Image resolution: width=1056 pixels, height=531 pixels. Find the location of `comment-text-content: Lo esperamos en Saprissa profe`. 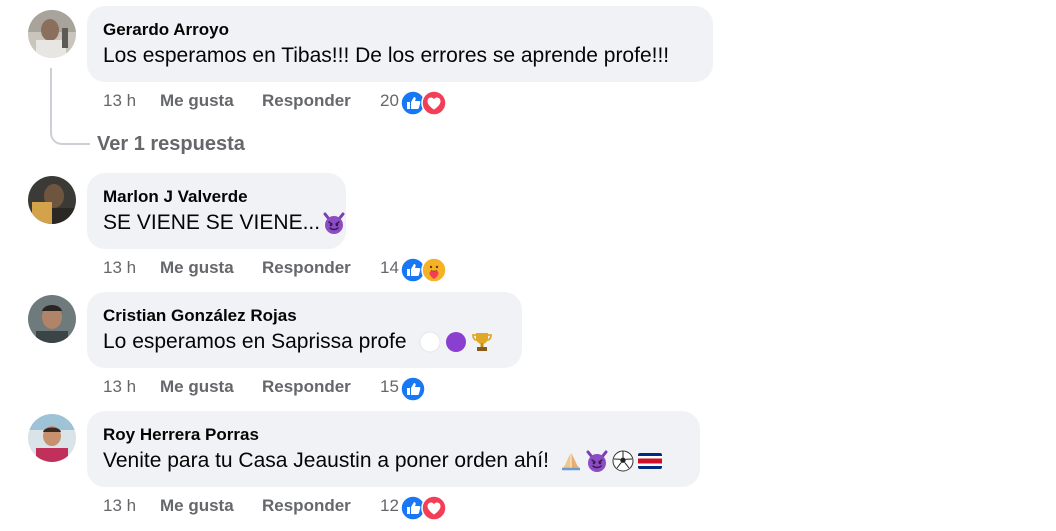

comment-text-content: Lo esperamos en Saprissa profe is located at coordinates (255, 341).